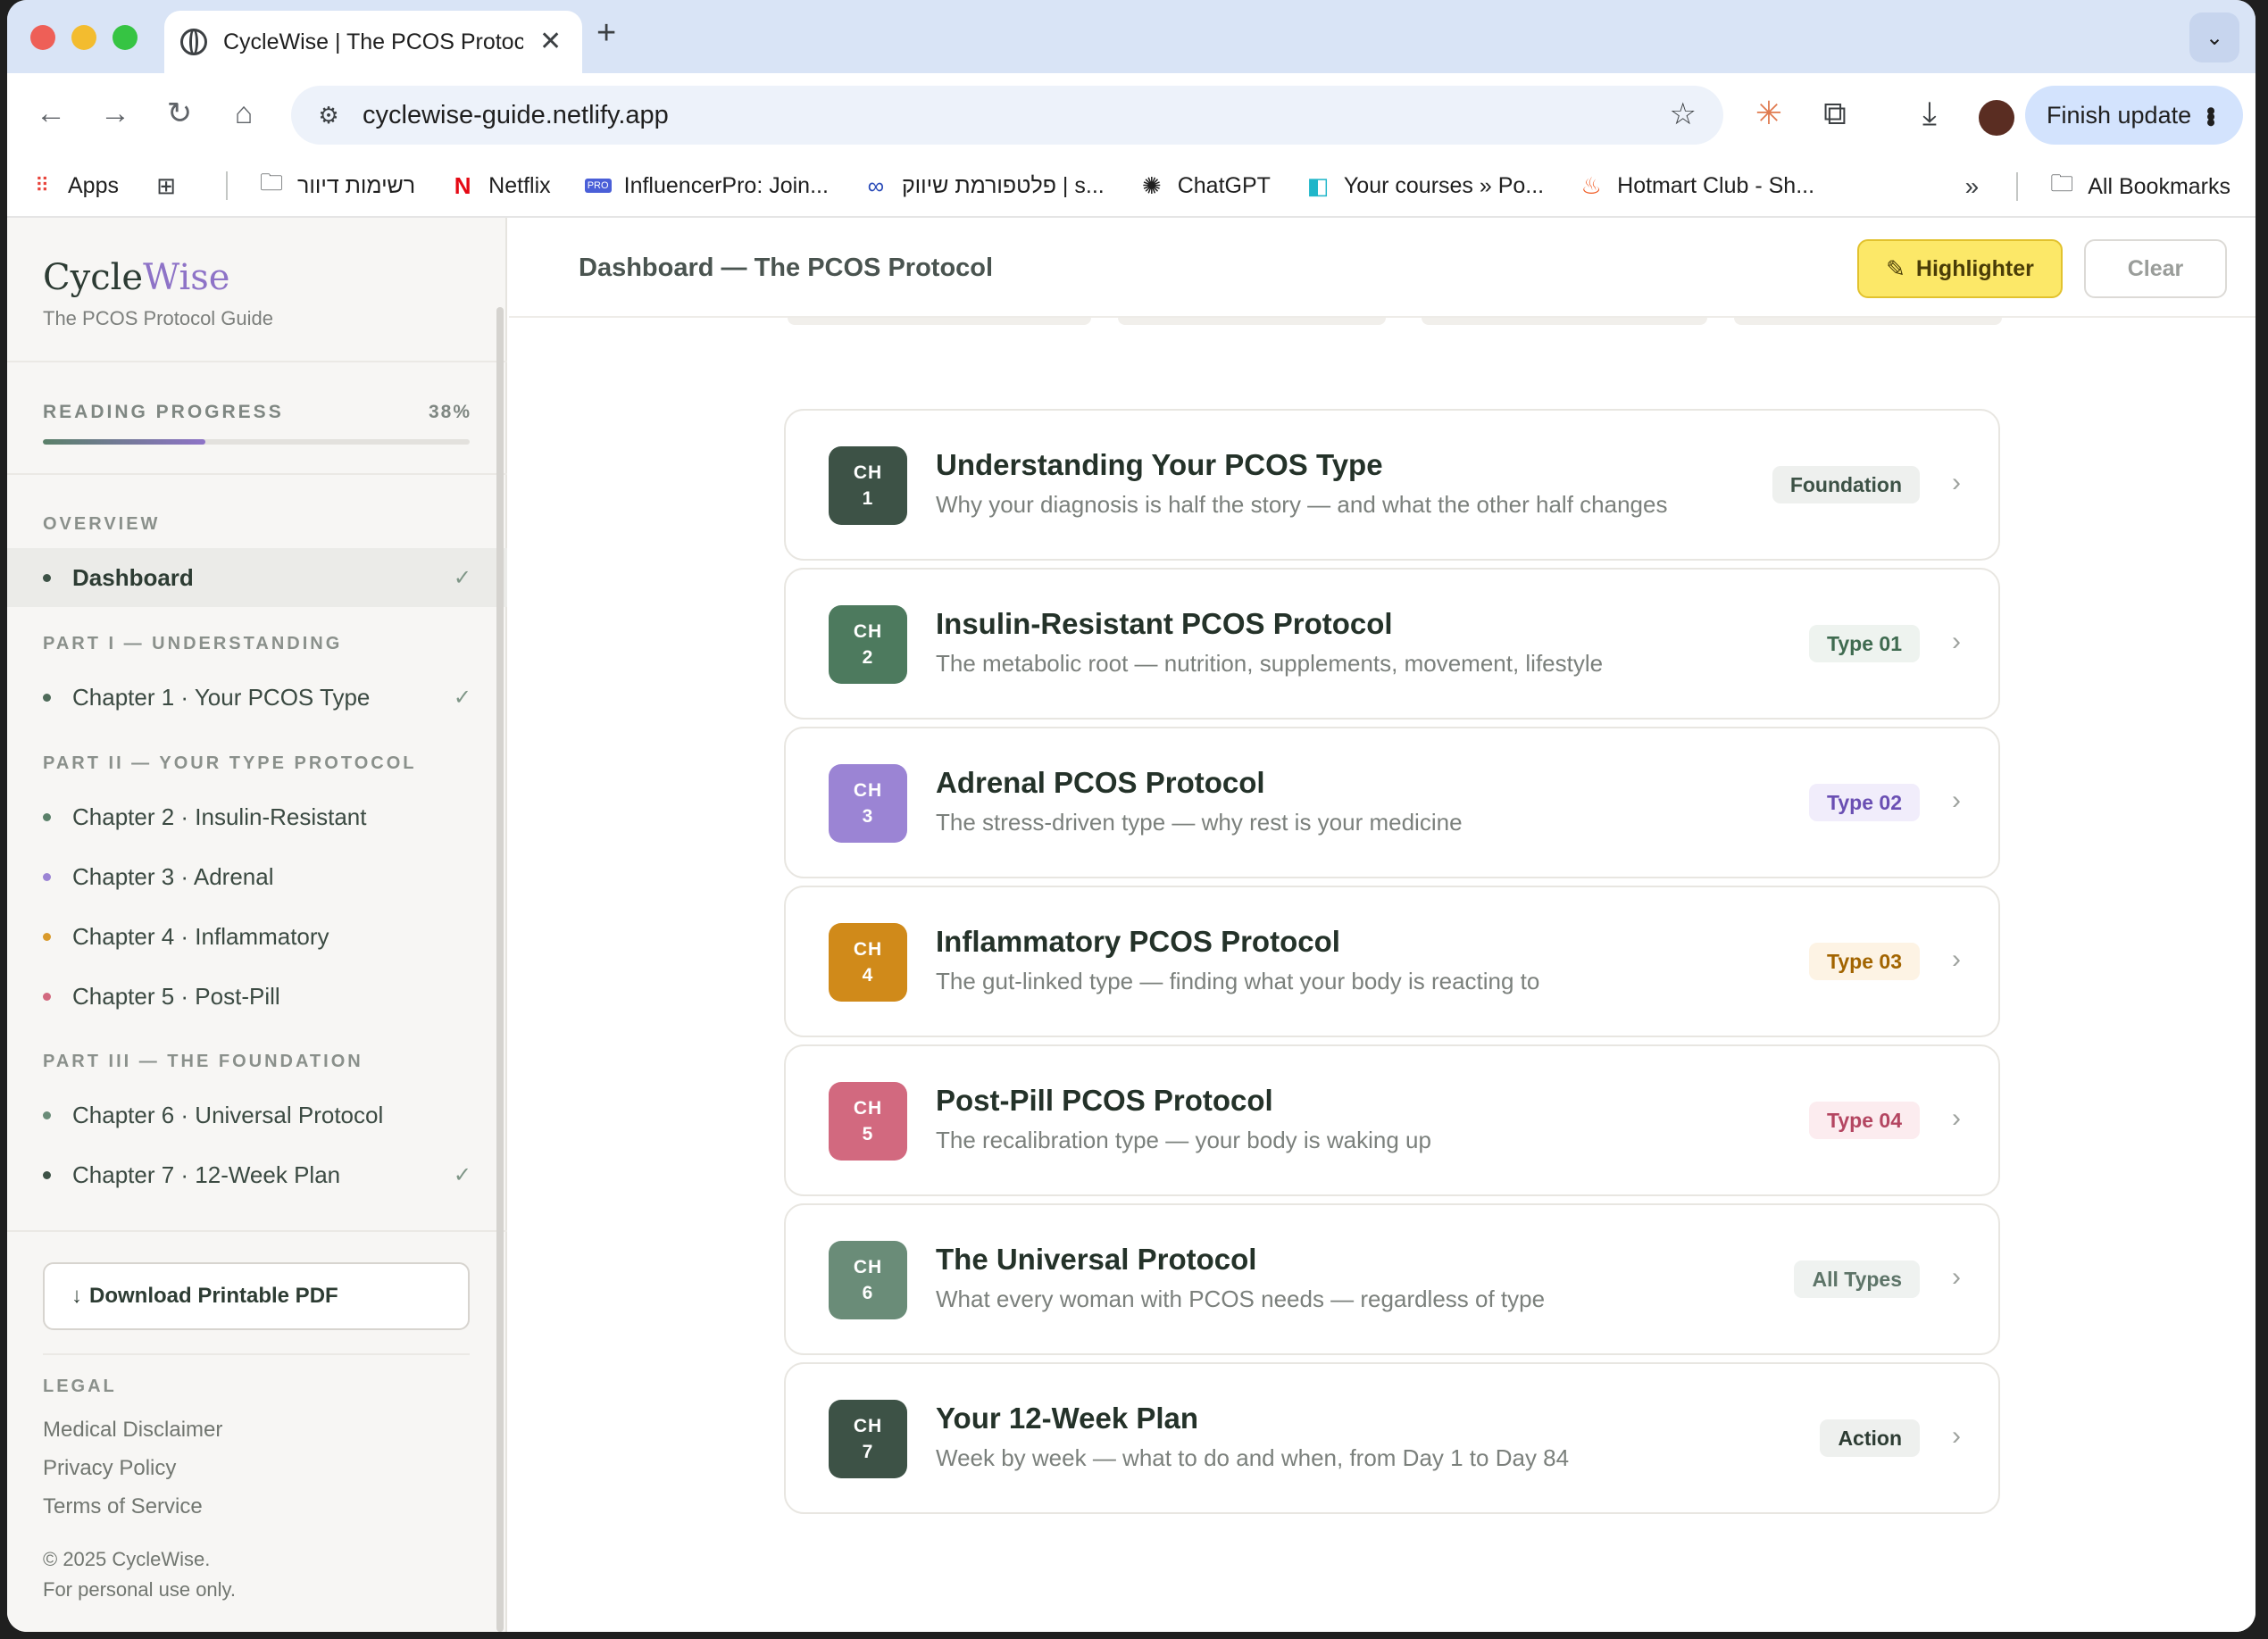 This screenshot has height=1639, width=2268. What do you see at coordinates (221, 697) in the screenshot?
I see `sidebar-item-label: Chapter 1 · Your PCOS Type` at bounding box center [221, 697].